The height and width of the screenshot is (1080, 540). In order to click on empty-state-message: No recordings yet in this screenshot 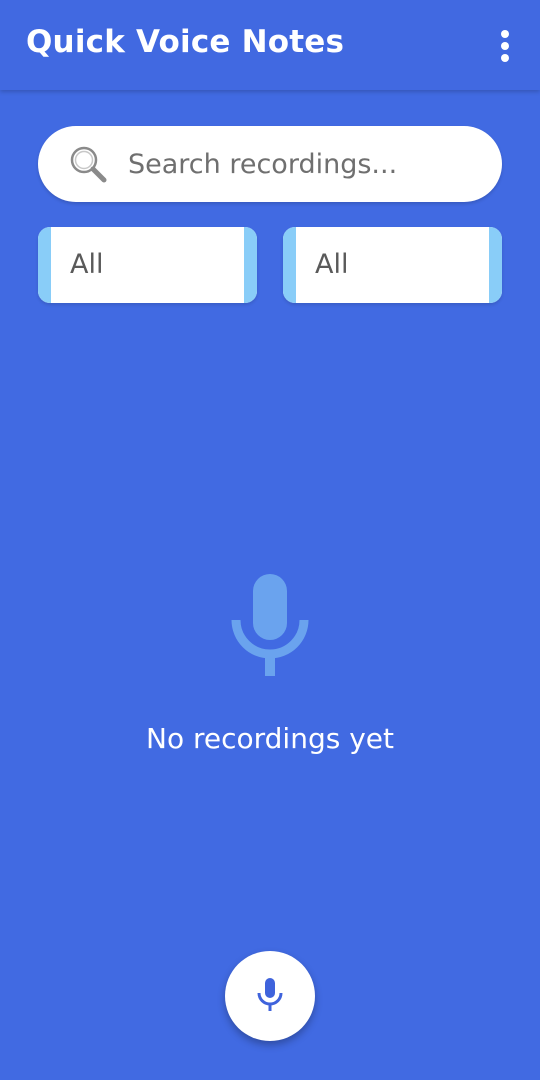, I will do `click(270, 738)`.